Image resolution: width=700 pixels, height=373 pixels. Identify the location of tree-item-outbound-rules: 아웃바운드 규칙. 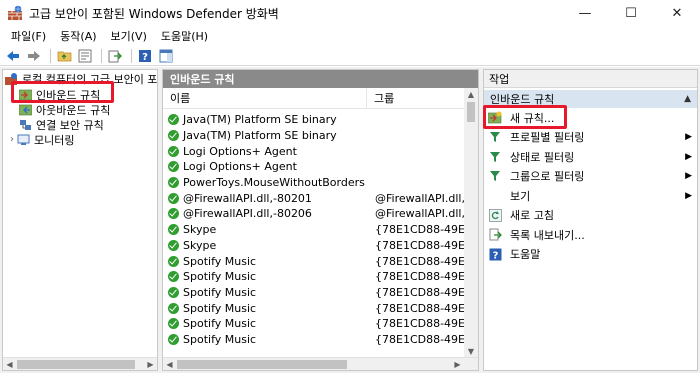
(64, 109).